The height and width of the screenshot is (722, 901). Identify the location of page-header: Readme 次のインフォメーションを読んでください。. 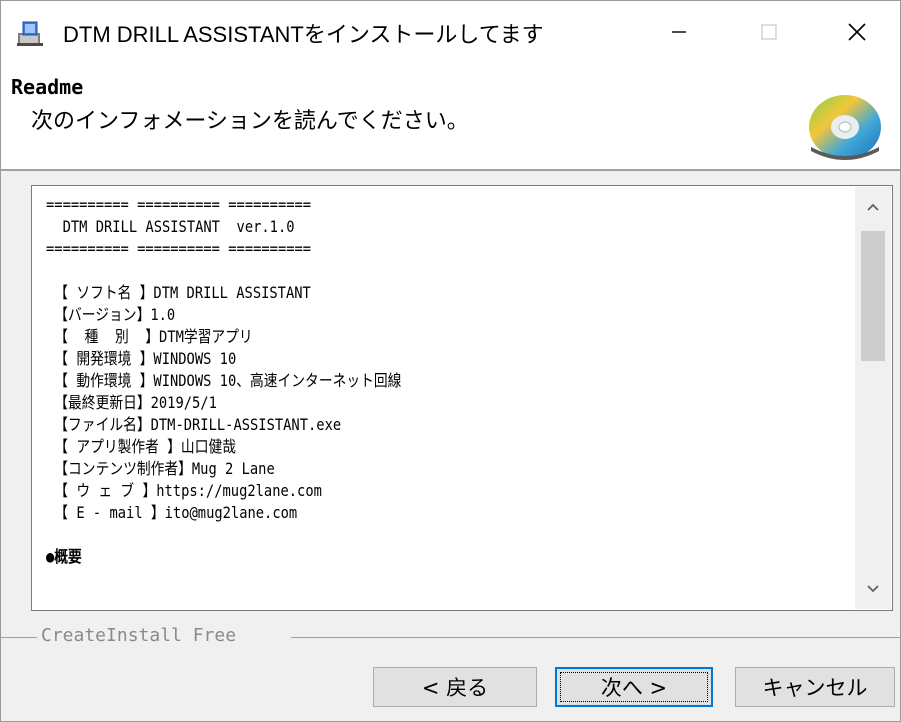
(450, 117).